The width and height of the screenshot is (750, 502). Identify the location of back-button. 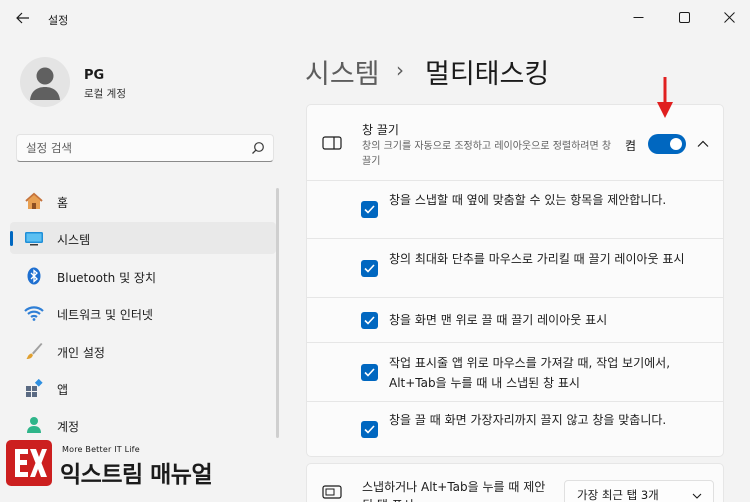
(23, 18).